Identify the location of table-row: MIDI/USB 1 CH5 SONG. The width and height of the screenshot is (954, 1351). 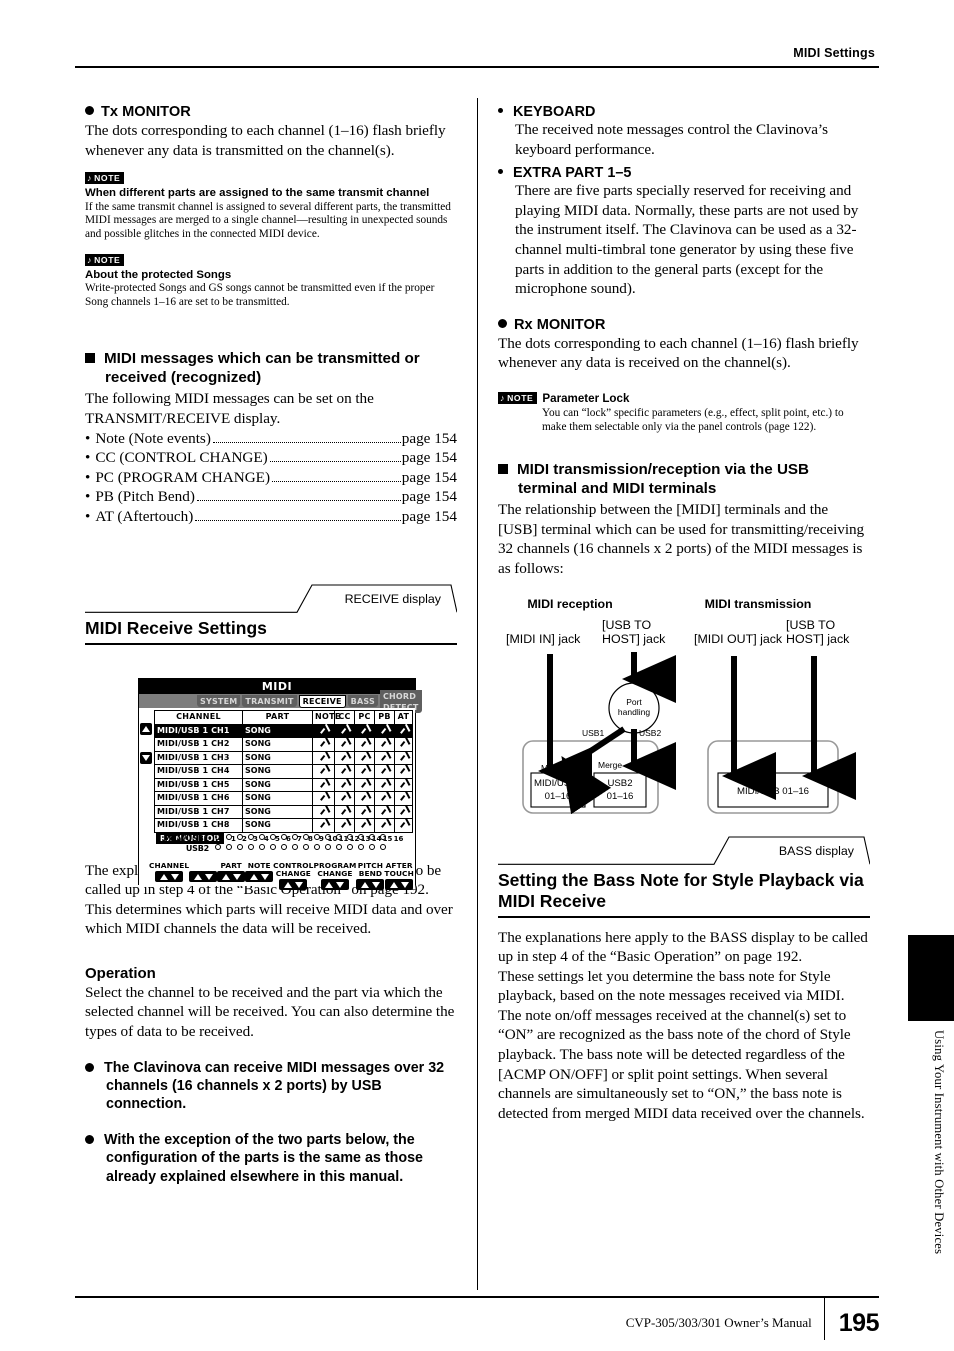
(283, 784).